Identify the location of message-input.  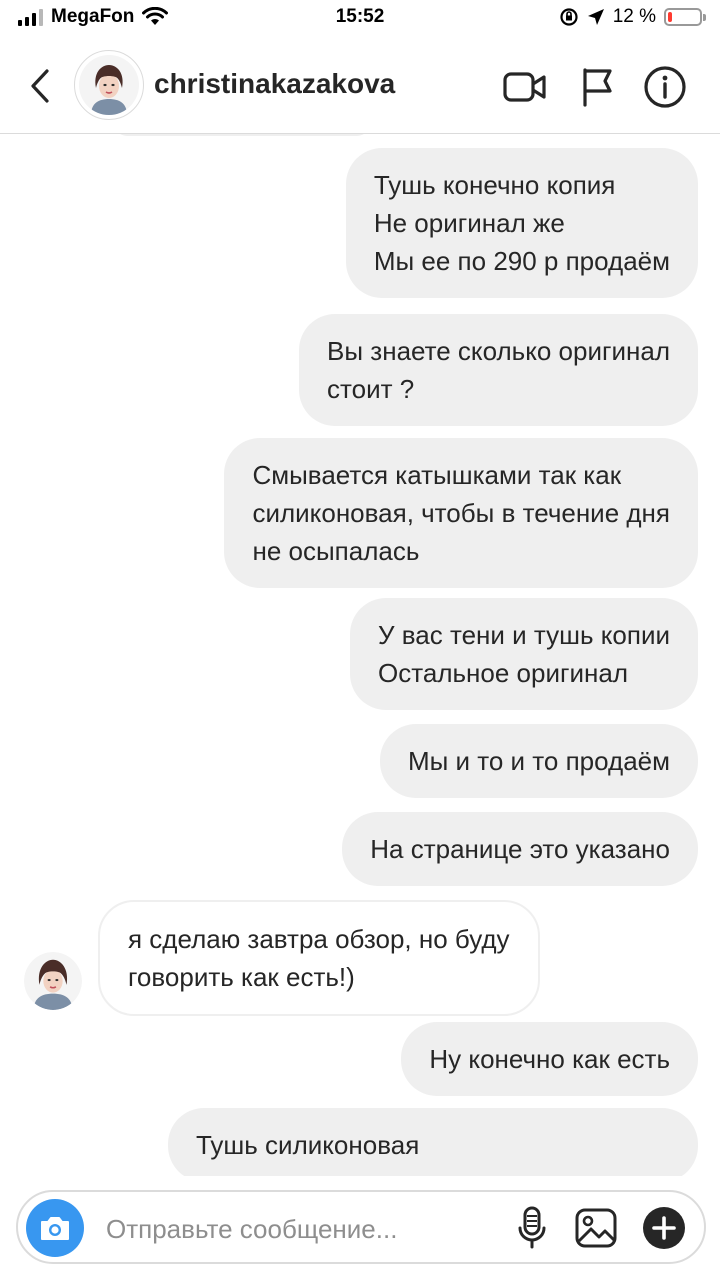
(296, 1229).